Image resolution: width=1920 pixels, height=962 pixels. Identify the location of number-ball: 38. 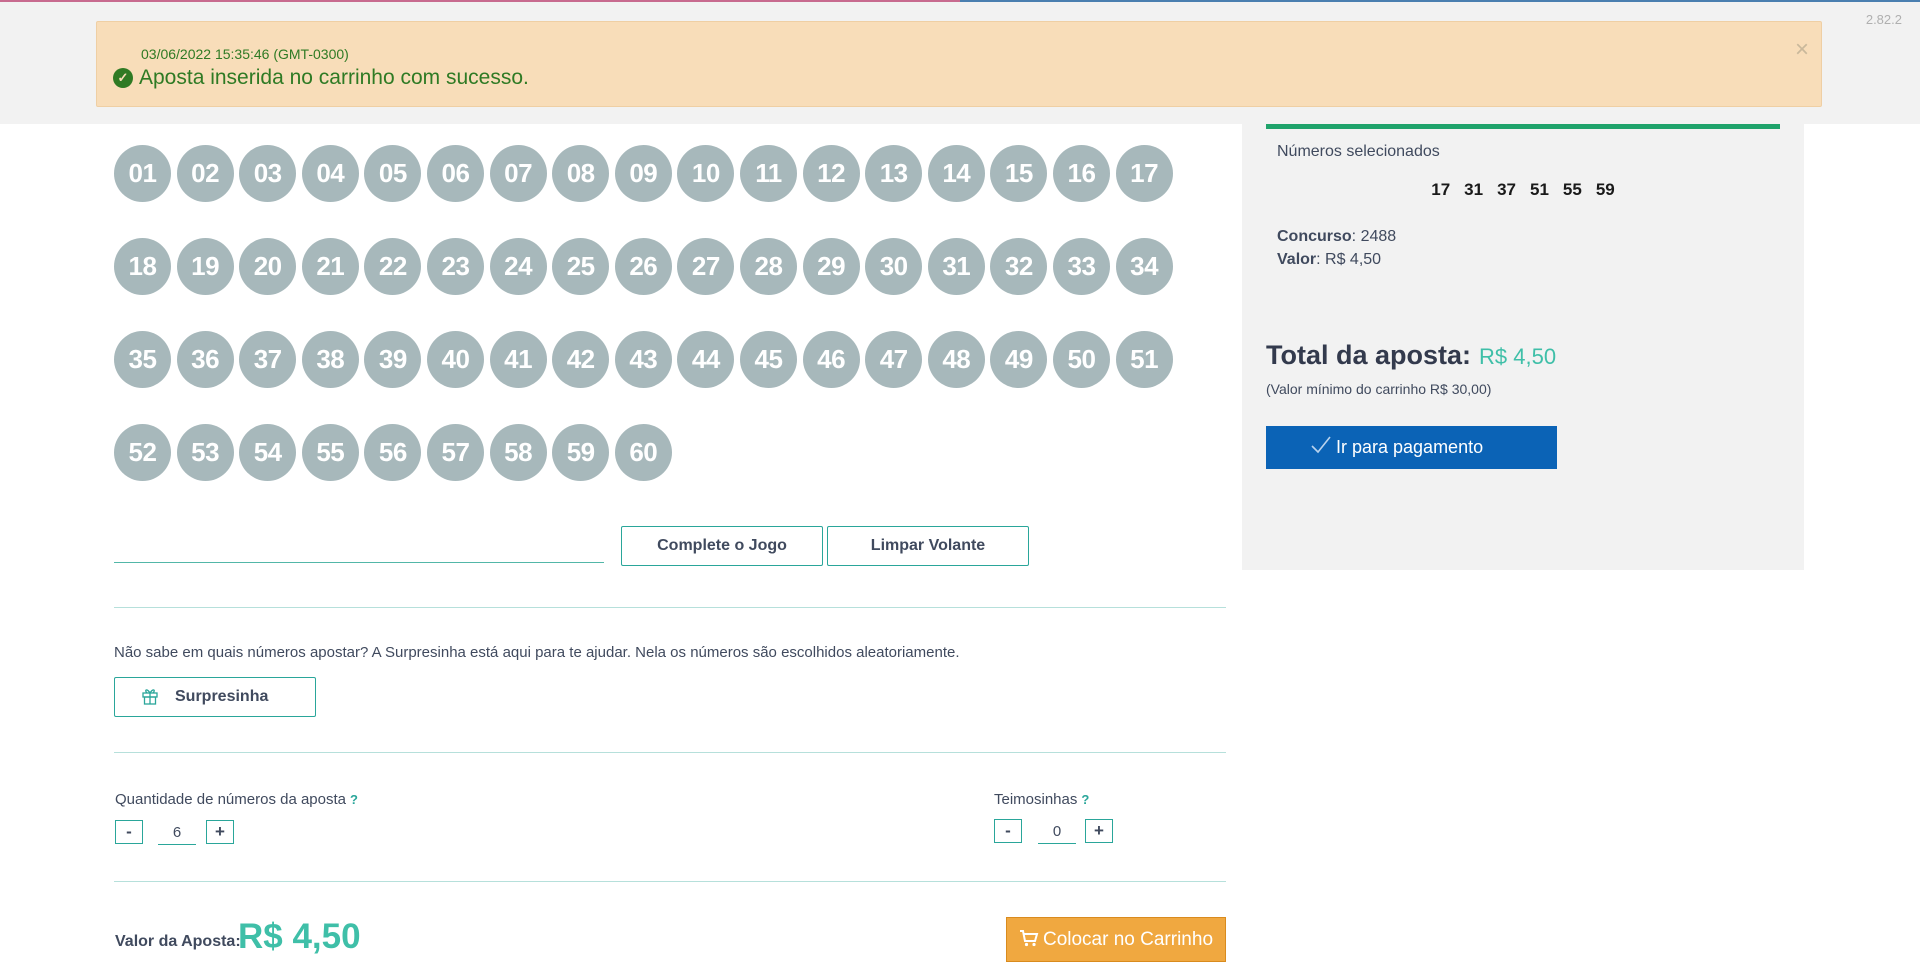
(330, 359).